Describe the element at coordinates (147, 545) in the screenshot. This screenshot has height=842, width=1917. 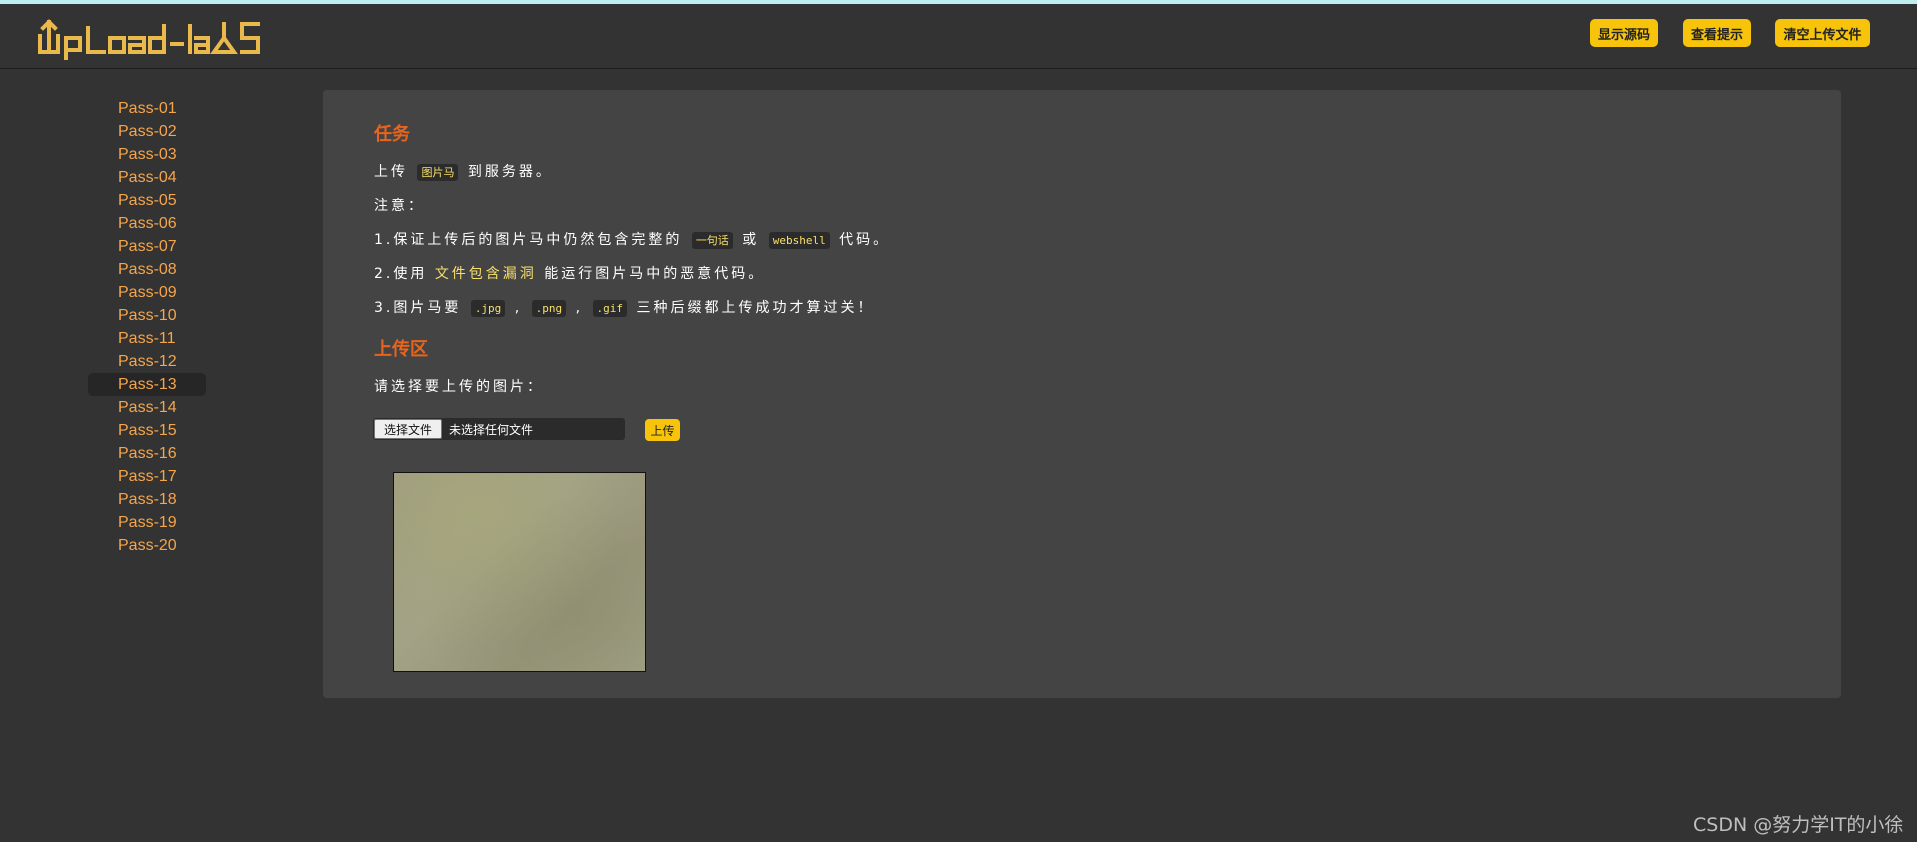
I see `sidebar-item-pass-20: Pass-20` at that location.